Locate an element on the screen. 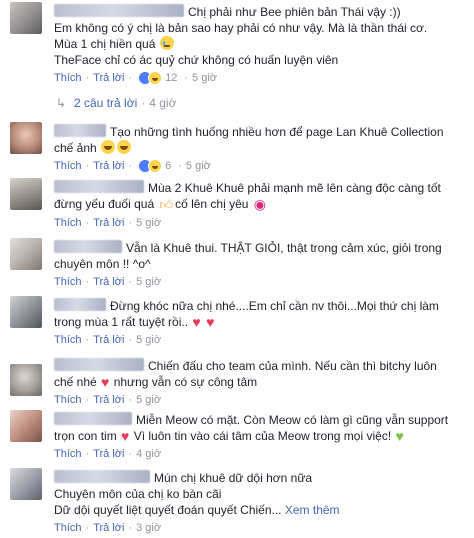 Image resolution: width=474 pixels, height=538 pixels. reaction-summary: 12 is located at coordinates (157, 78).